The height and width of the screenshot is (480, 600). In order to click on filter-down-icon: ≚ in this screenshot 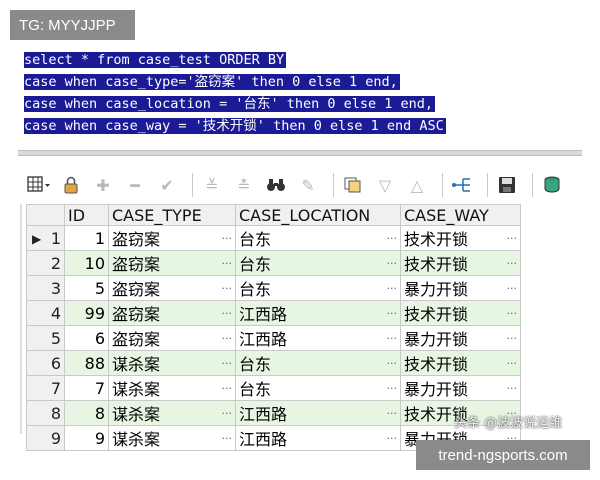, I will do `click(212, 185)`.